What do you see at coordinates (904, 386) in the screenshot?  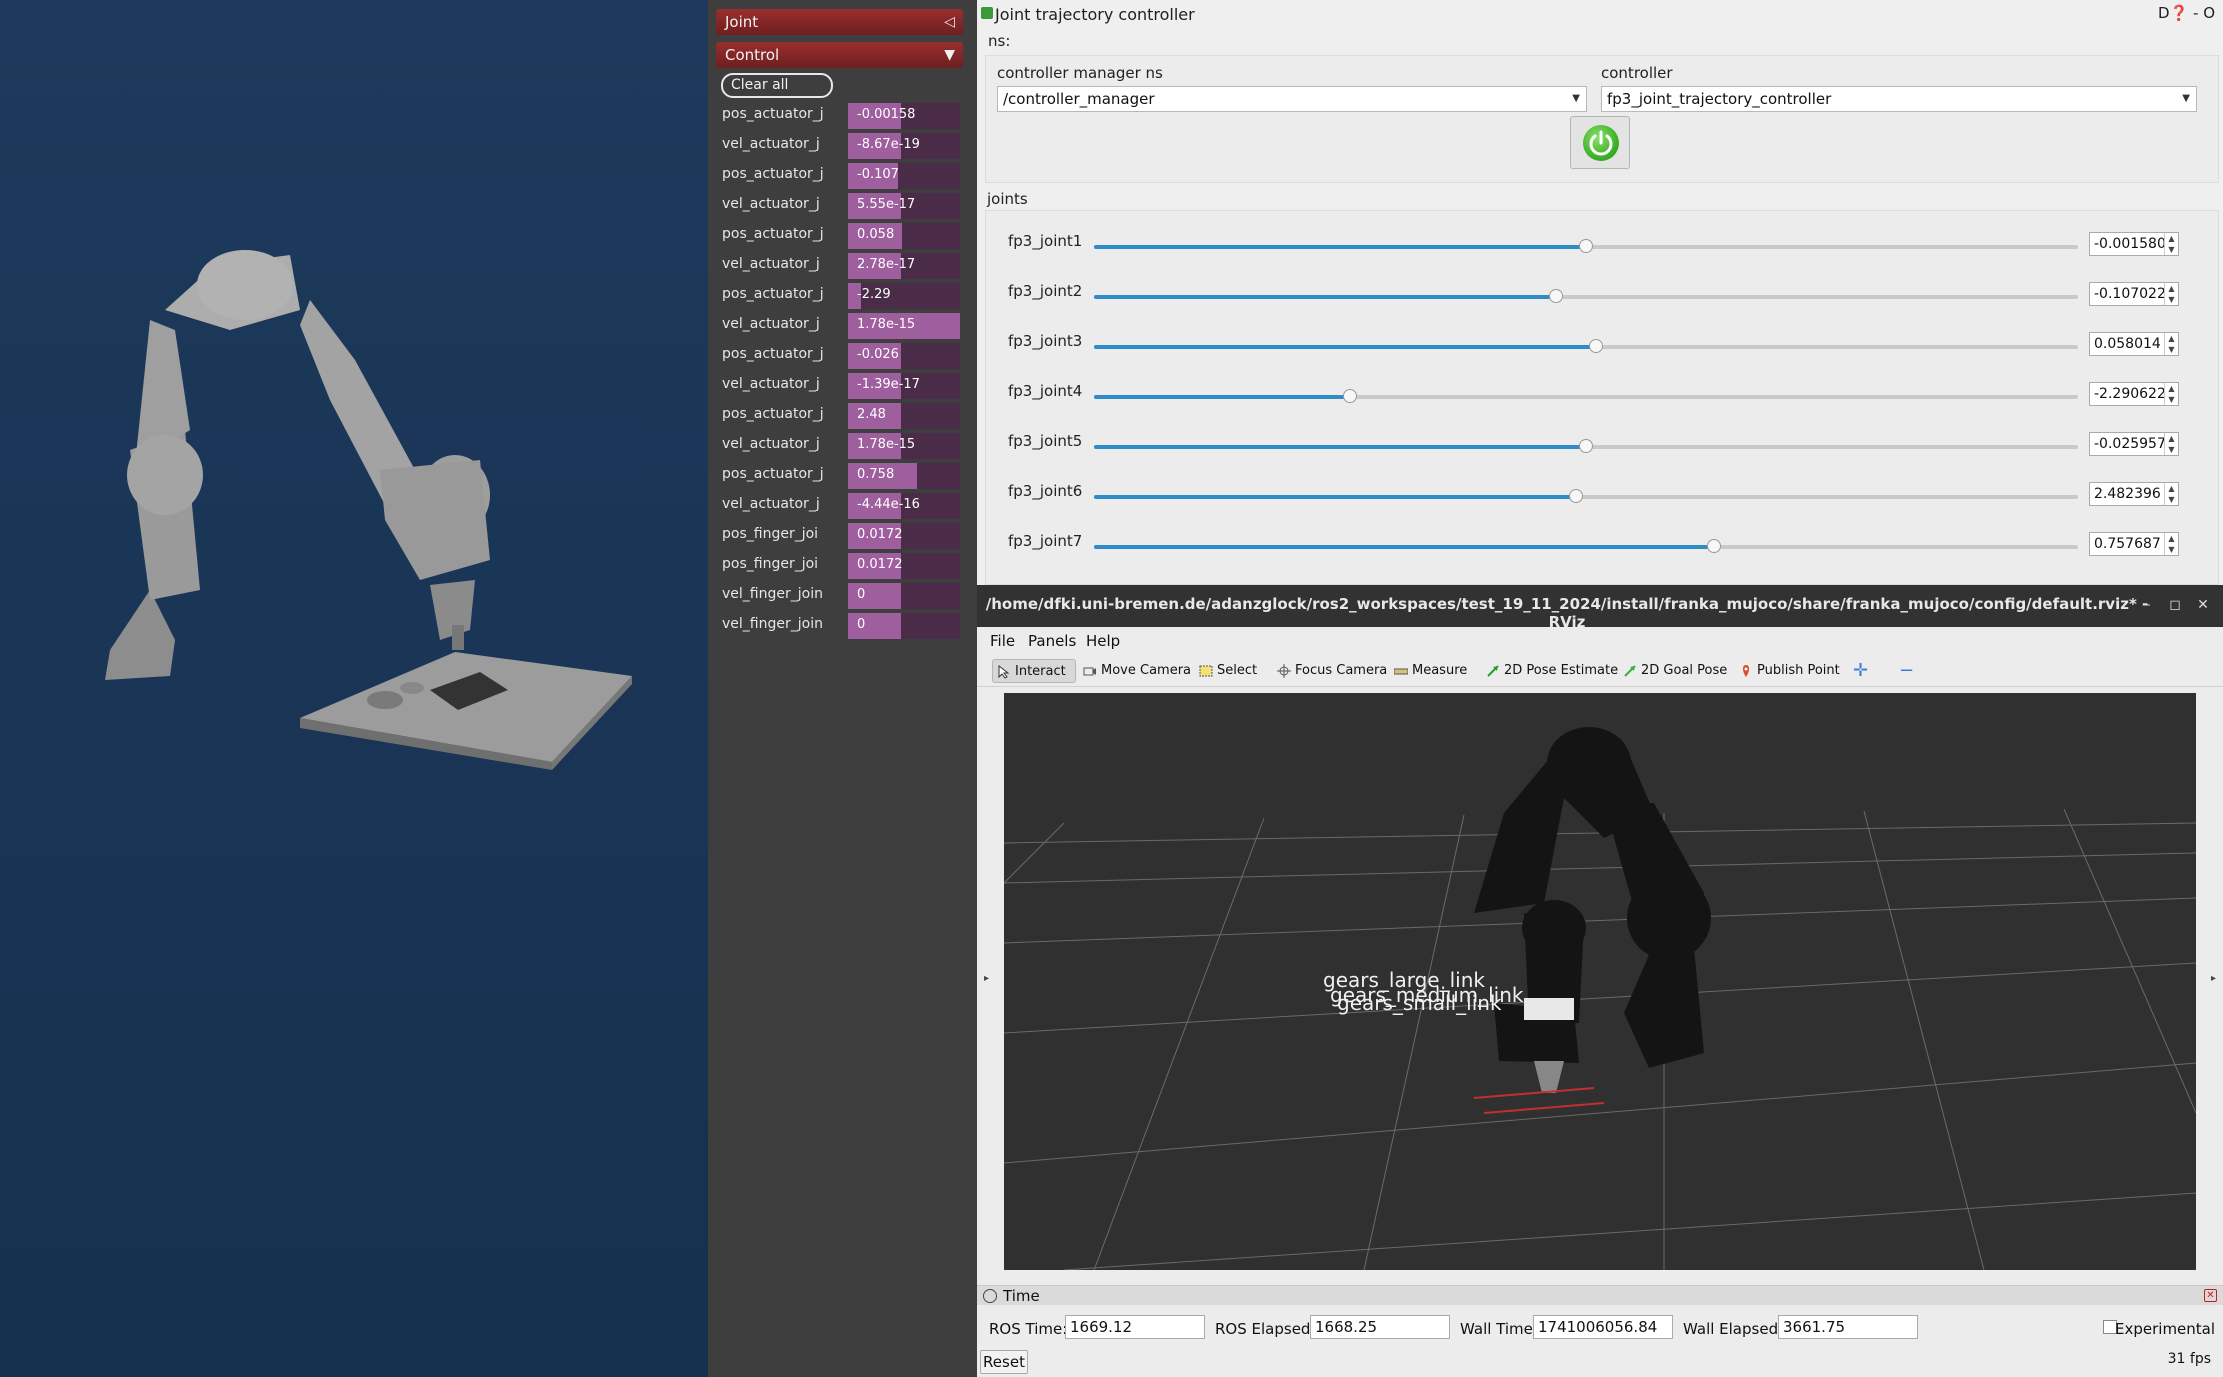 I see `control-slider: -1.39e-17` at bounding box center [904, 386].